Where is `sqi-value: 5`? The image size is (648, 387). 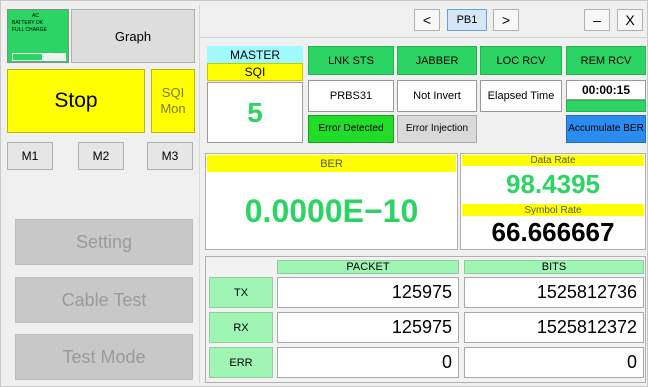 sqi-value: 5 is located at coordinates (255, 112).